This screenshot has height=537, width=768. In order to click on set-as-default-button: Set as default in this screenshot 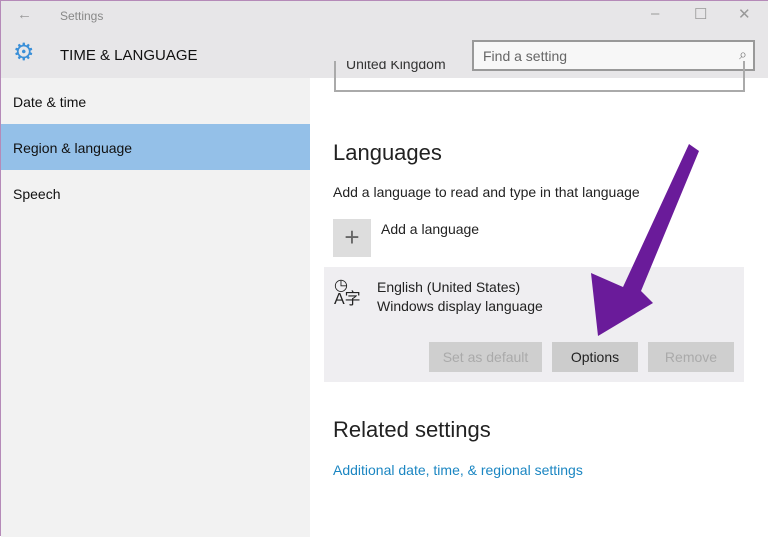, I will do `click(485, 357)`.